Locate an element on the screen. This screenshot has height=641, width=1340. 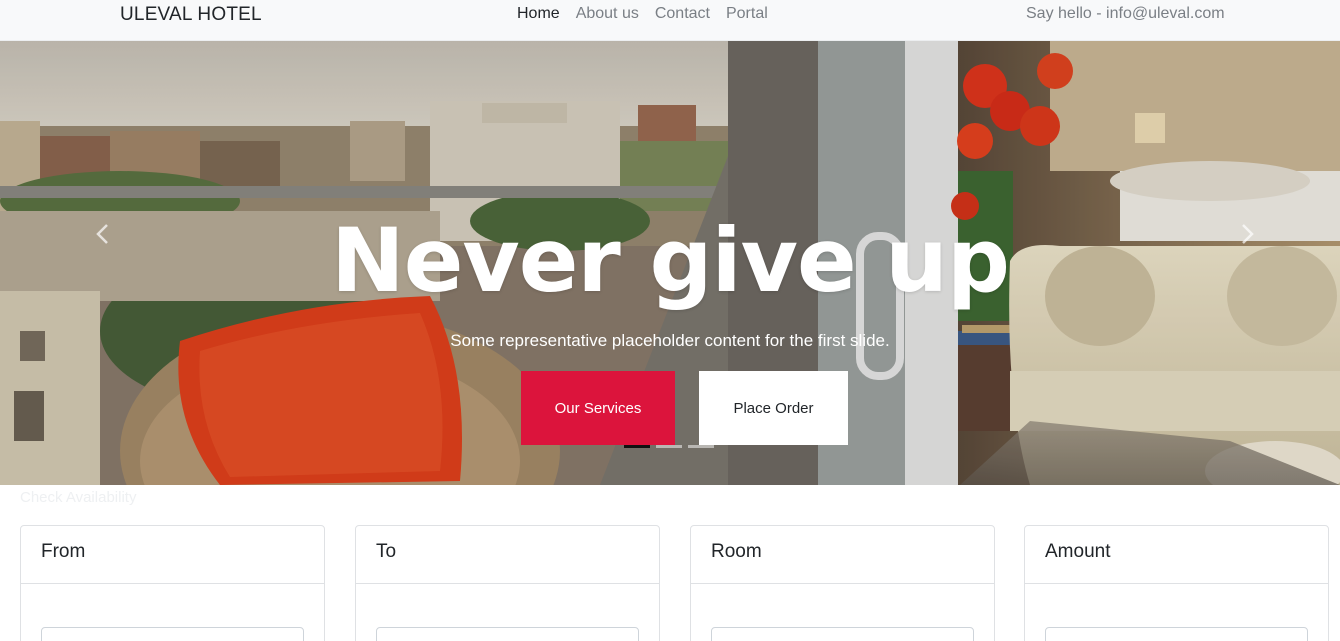
to-card-title: To is located at coordinates (507, 555).